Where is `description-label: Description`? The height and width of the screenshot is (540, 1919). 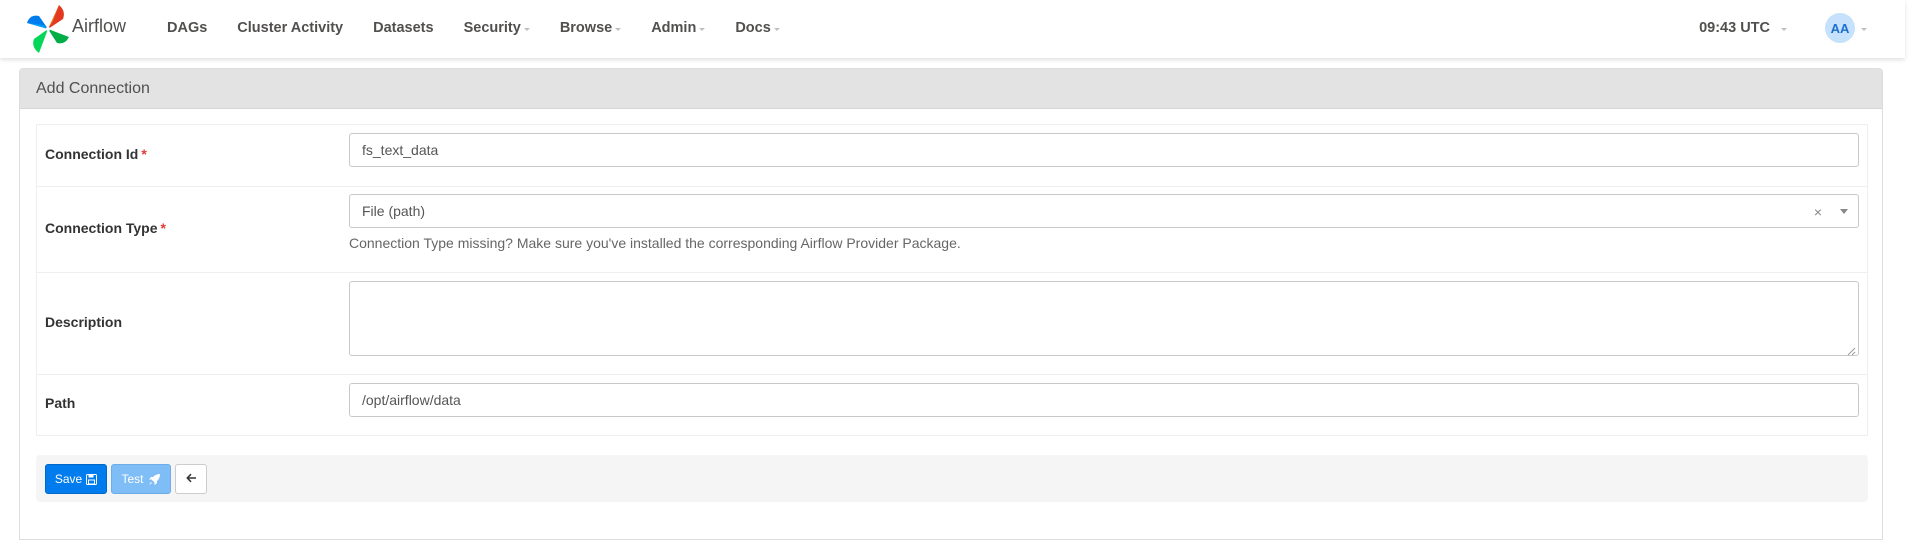 description-label: Description is located at coordinates (84, 322).